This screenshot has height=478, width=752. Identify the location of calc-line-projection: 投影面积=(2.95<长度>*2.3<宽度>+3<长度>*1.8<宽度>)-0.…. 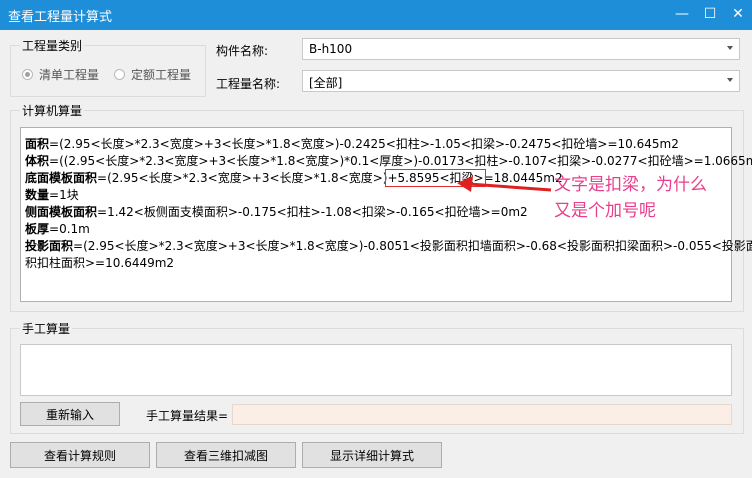
(388, 246).